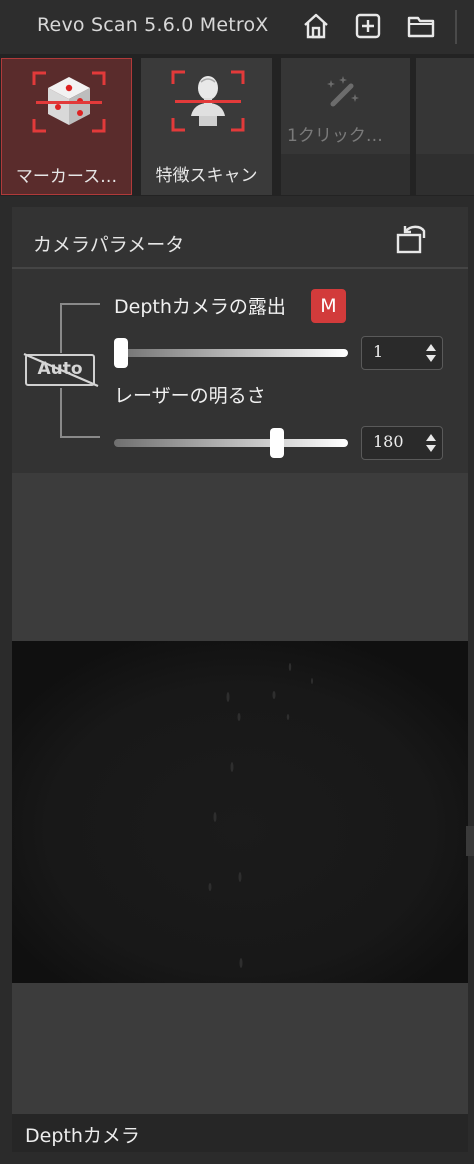 The width and height of the screenshot is (474, 1164). What do you see at coordinates (368, 26) in the screenshot?
I see `add-file-icon` at bounding box center [368, 26].